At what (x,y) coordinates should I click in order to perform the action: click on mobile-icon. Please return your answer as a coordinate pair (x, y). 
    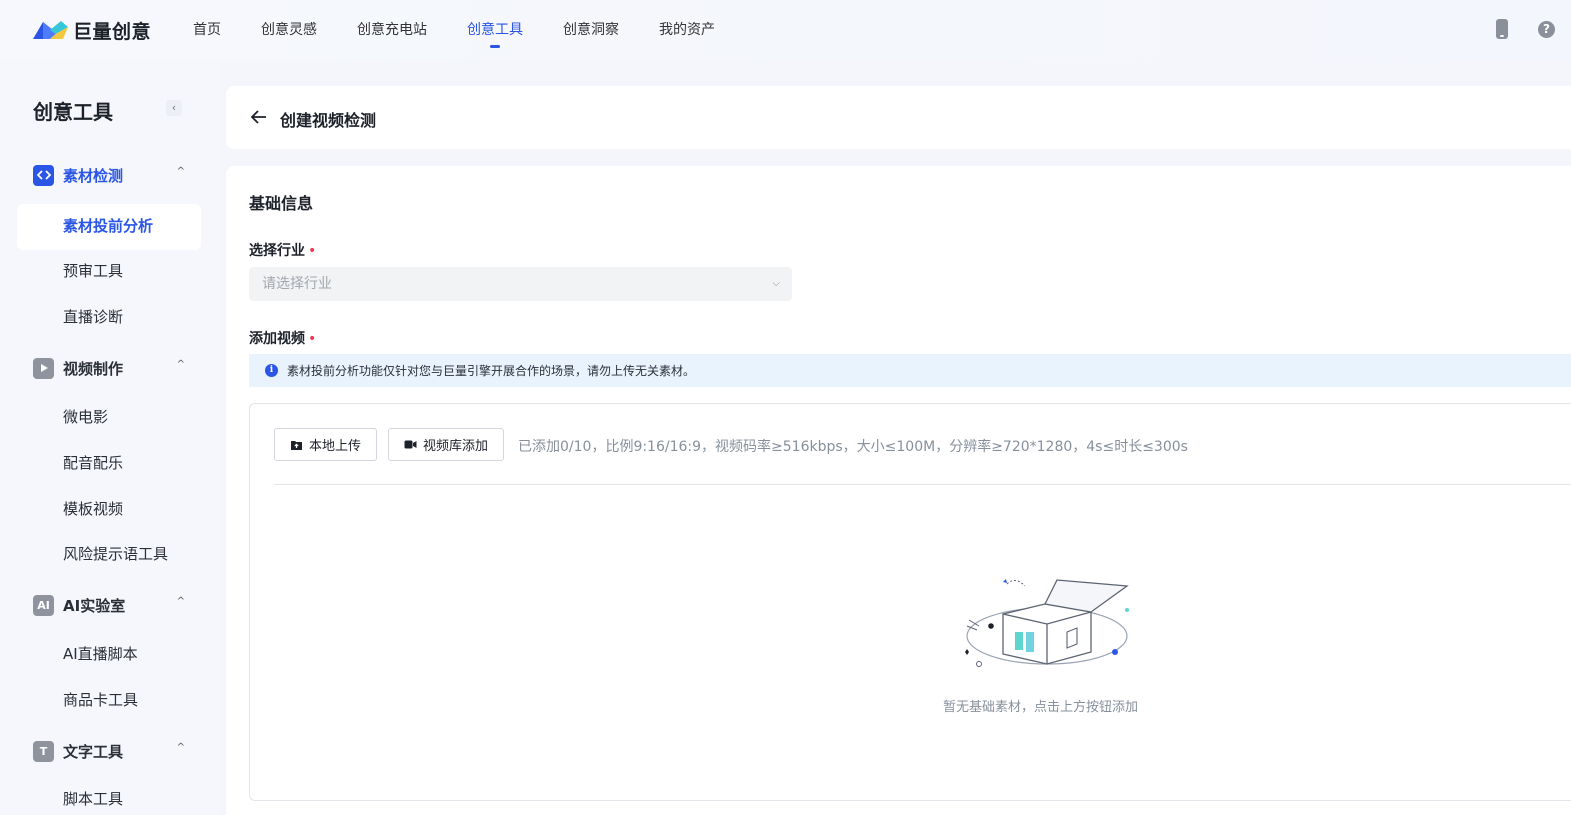
    Looking at the image, I should click on (1502, 29).